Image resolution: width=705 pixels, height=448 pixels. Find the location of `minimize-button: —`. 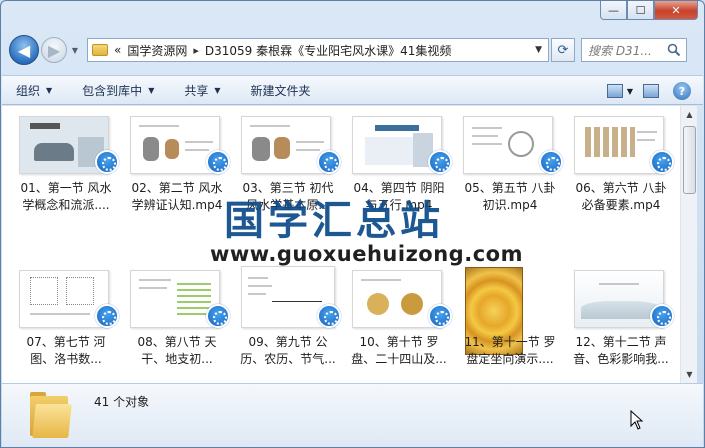

minimize-button: — is located at coordinates (613, 10).